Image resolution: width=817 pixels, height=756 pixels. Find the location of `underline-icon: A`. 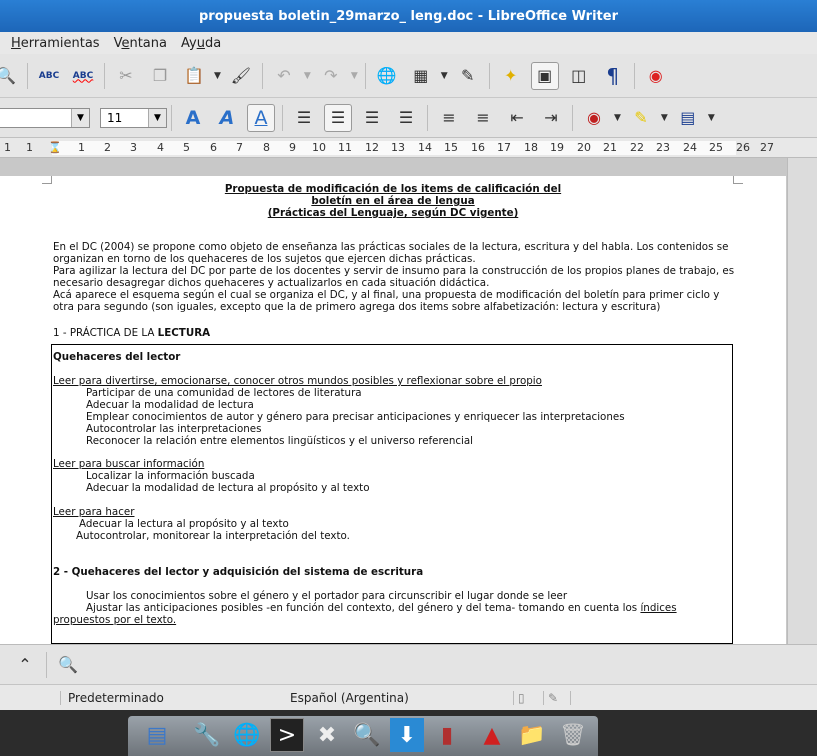

underline-icon: A is located at coordinates (261, 117).